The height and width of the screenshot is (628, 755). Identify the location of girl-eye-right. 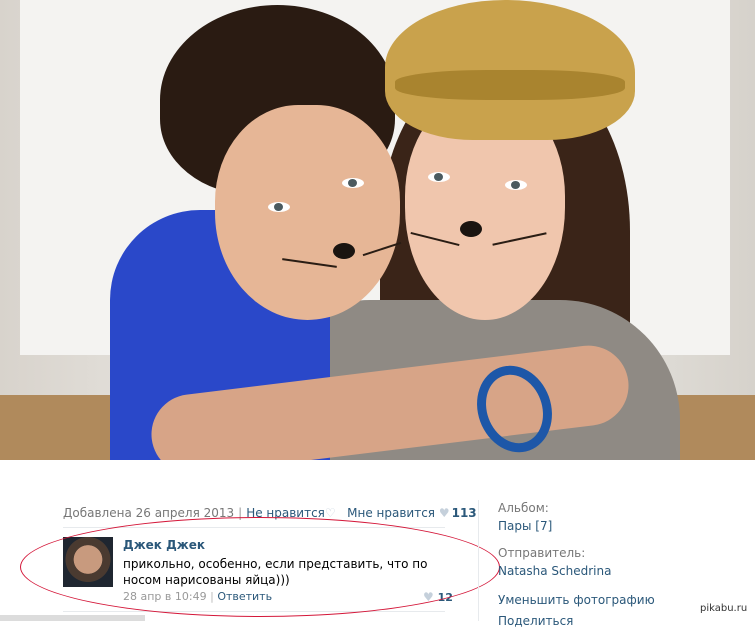
(516, 185).